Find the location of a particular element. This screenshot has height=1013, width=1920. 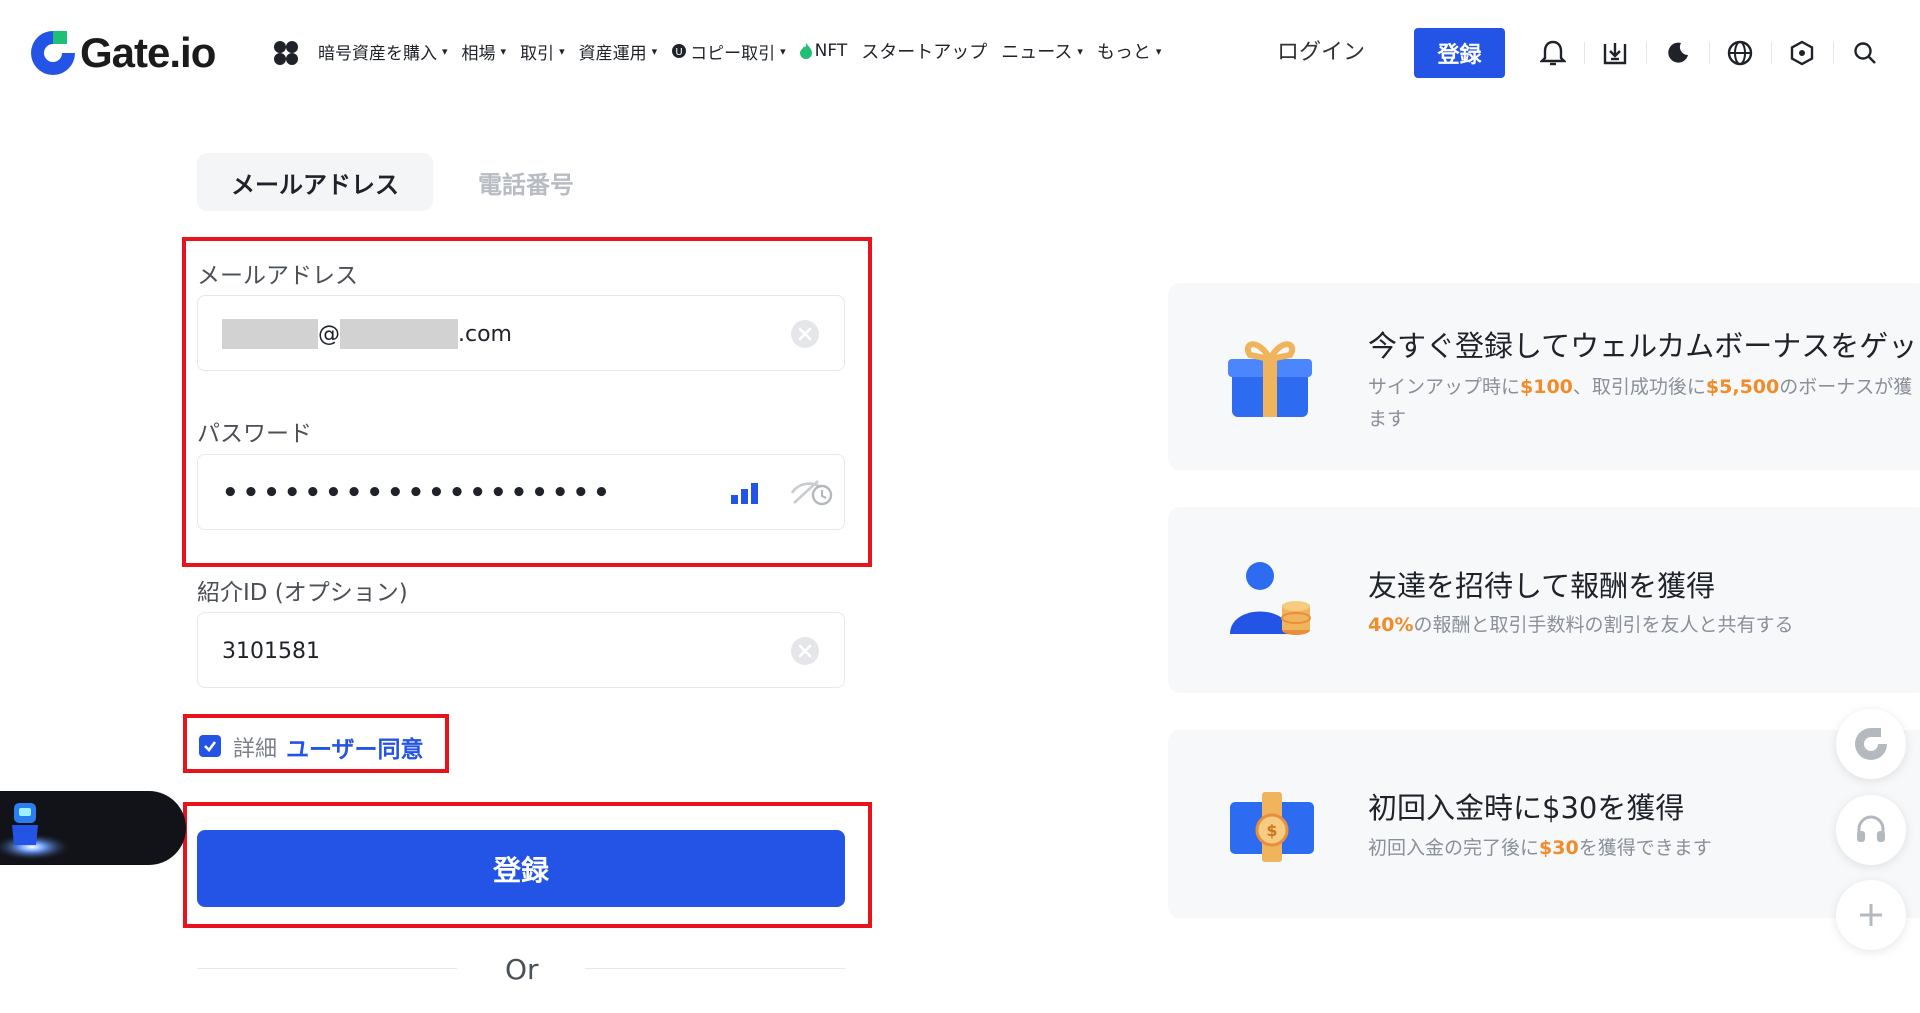

deposit-money-icon: $ is located at coordinates (1272, 827).